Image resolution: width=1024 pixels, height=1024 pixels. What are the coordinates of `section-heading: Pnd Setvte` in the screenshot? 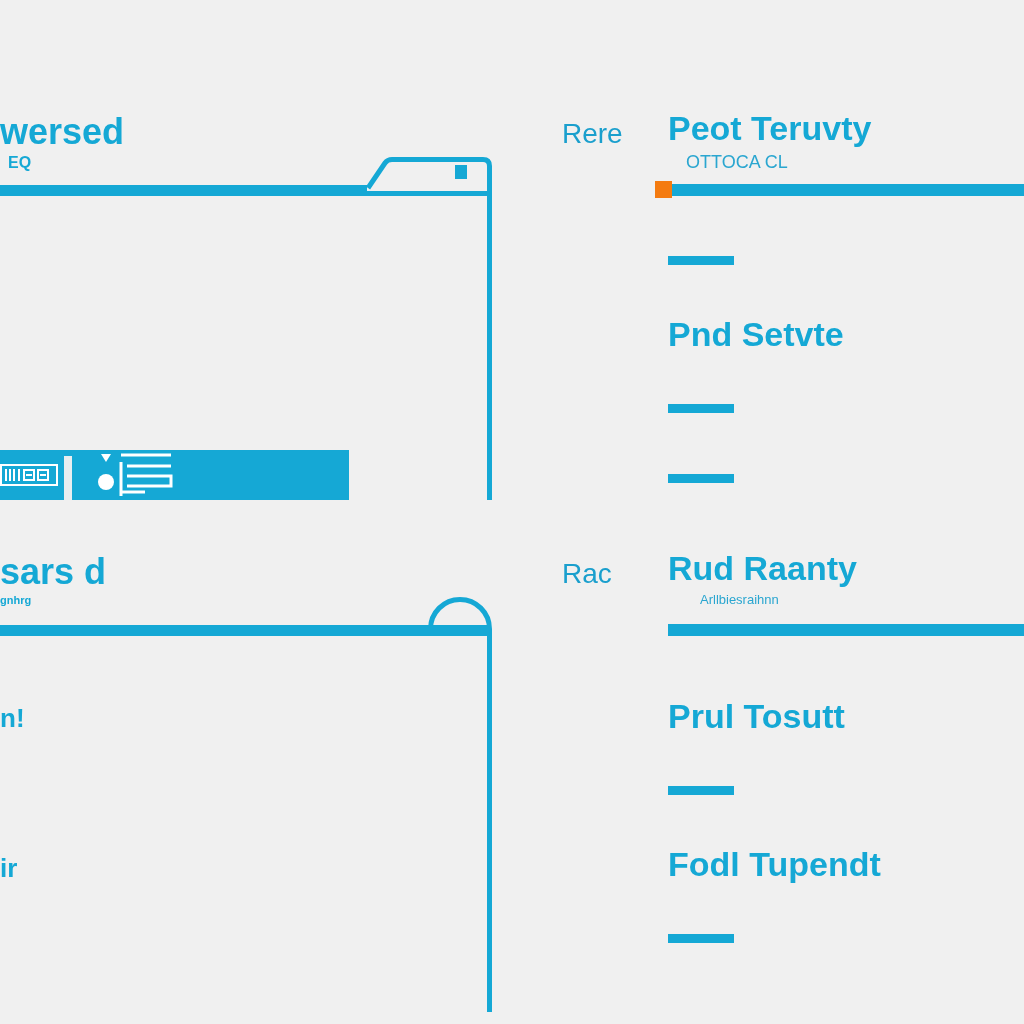 It's located at (756, 334).